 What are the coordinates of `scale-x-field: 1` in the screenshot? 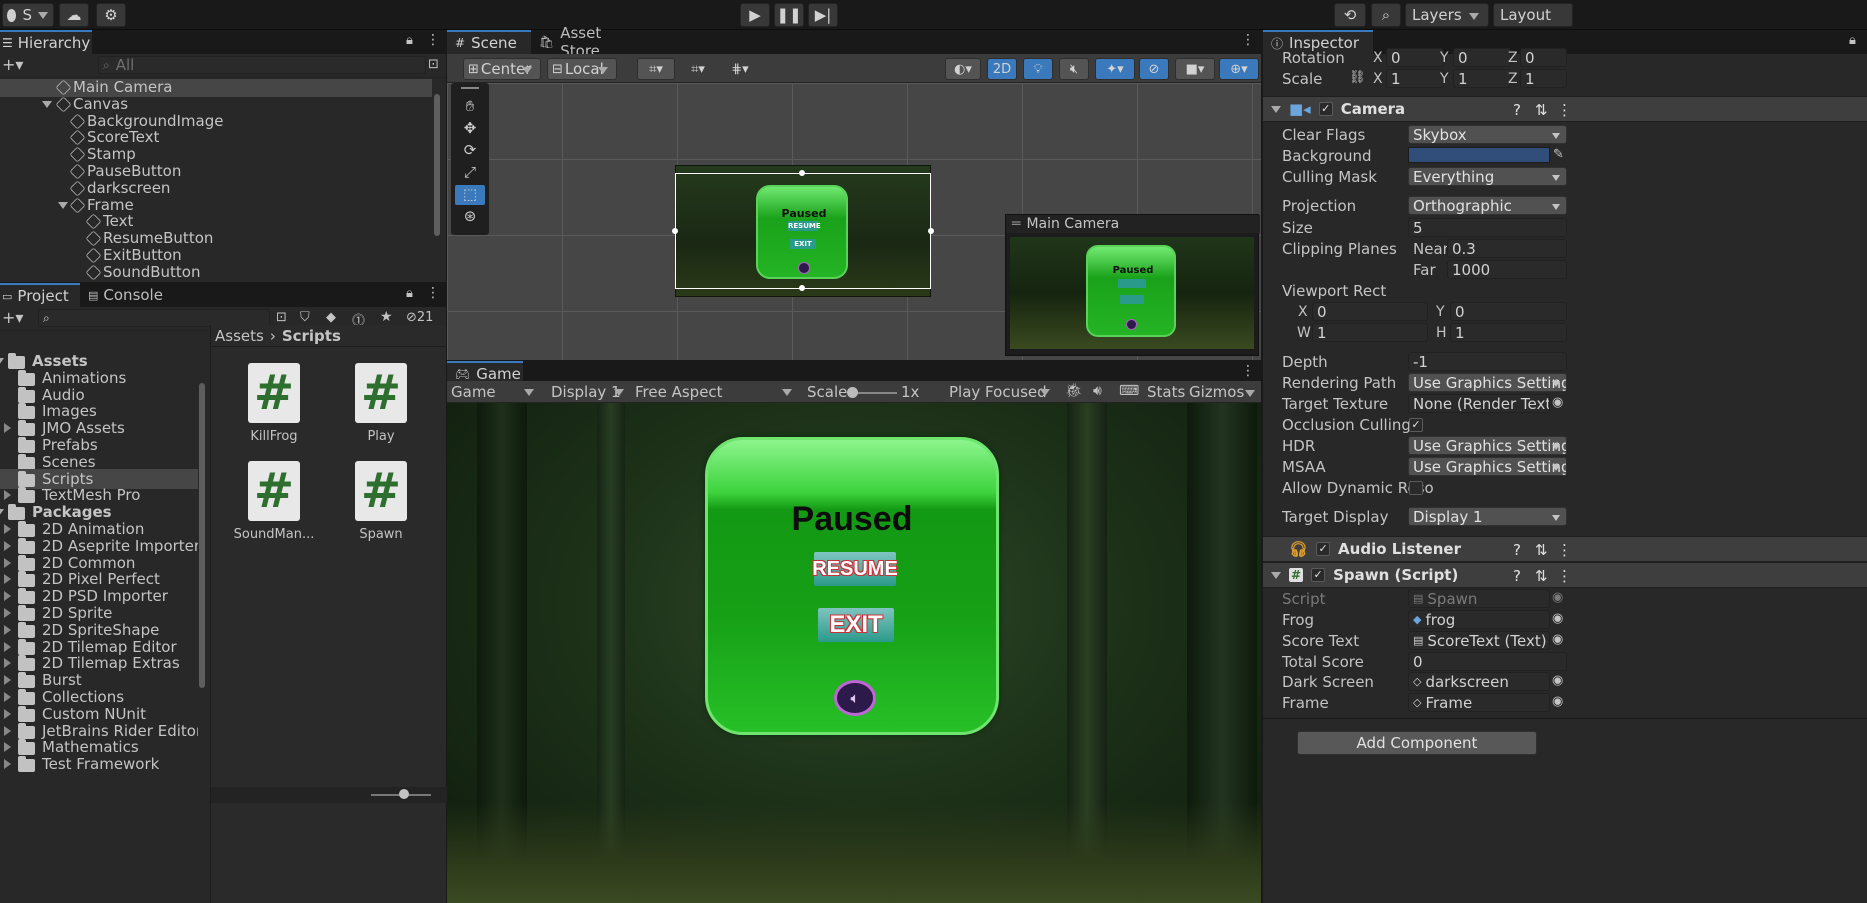 It's located at (1415, 78).